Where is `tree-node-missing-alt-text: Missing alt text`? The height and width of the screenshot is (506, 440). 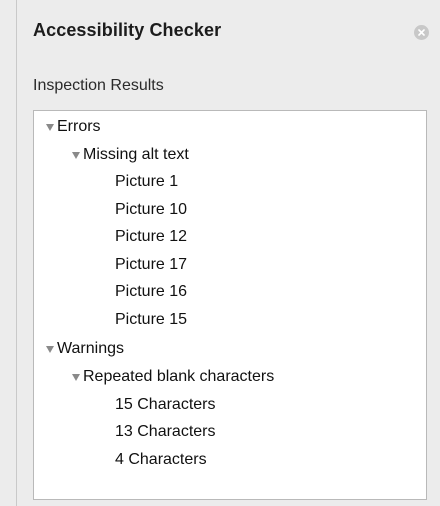
tree-node-missing-alt-text: Missing alt text is located at coordinates (130, 155).